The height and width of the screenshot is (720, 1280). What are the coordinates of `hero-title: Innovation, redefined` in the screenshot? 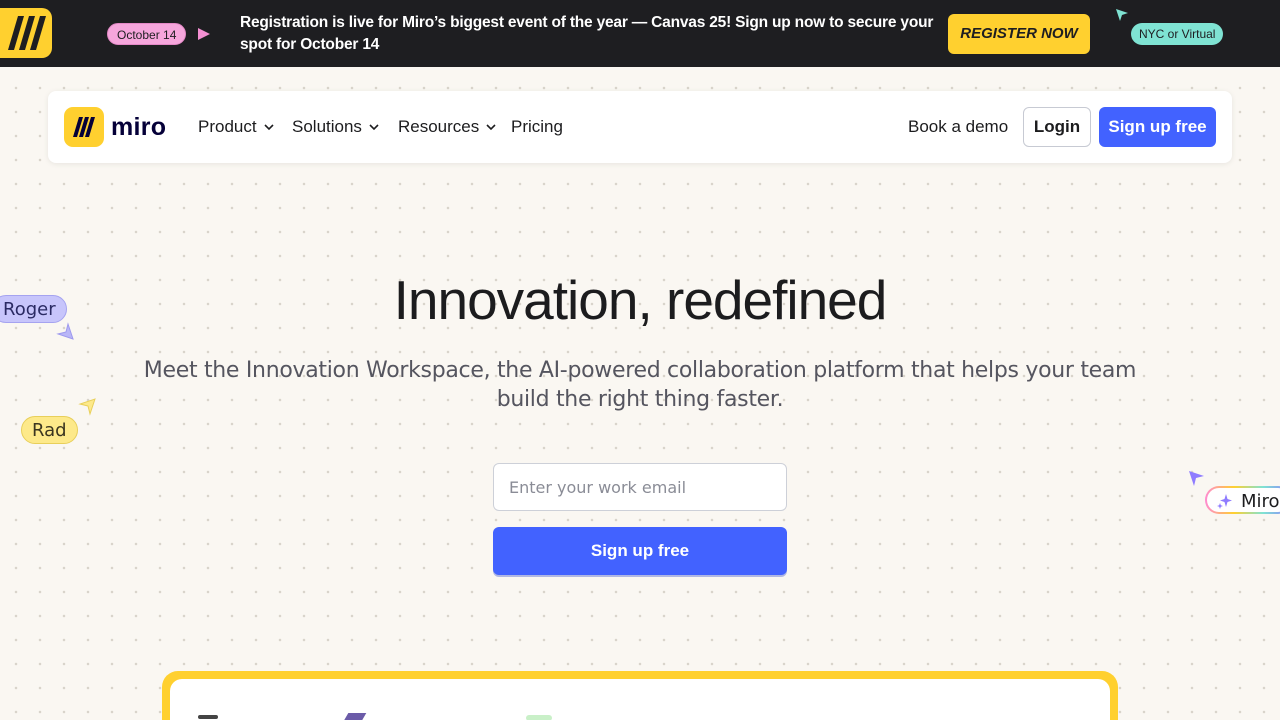 It's located at (640, 300).